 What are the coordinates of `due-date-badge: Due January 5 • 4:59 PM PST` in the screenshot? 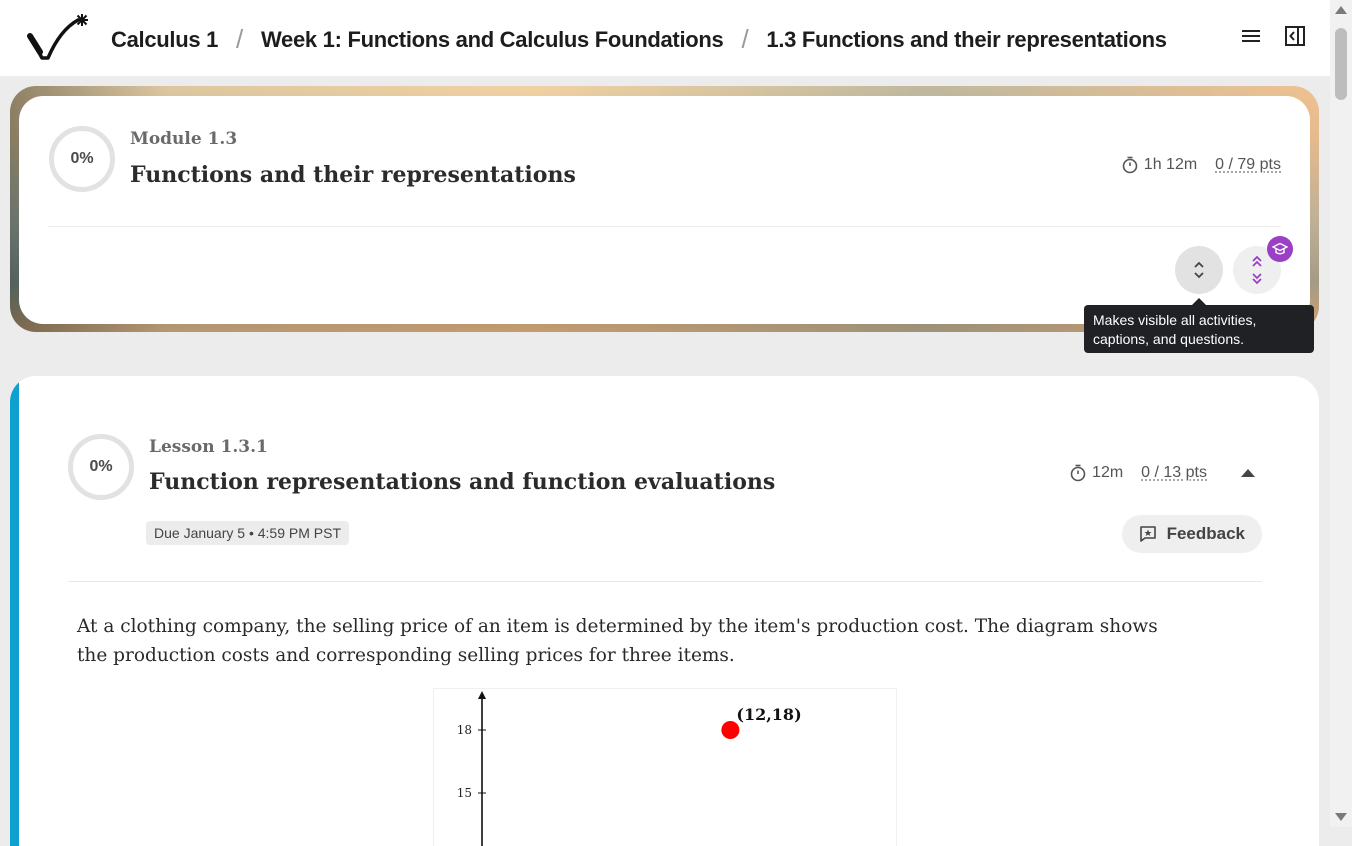 It's located at (247, 533).